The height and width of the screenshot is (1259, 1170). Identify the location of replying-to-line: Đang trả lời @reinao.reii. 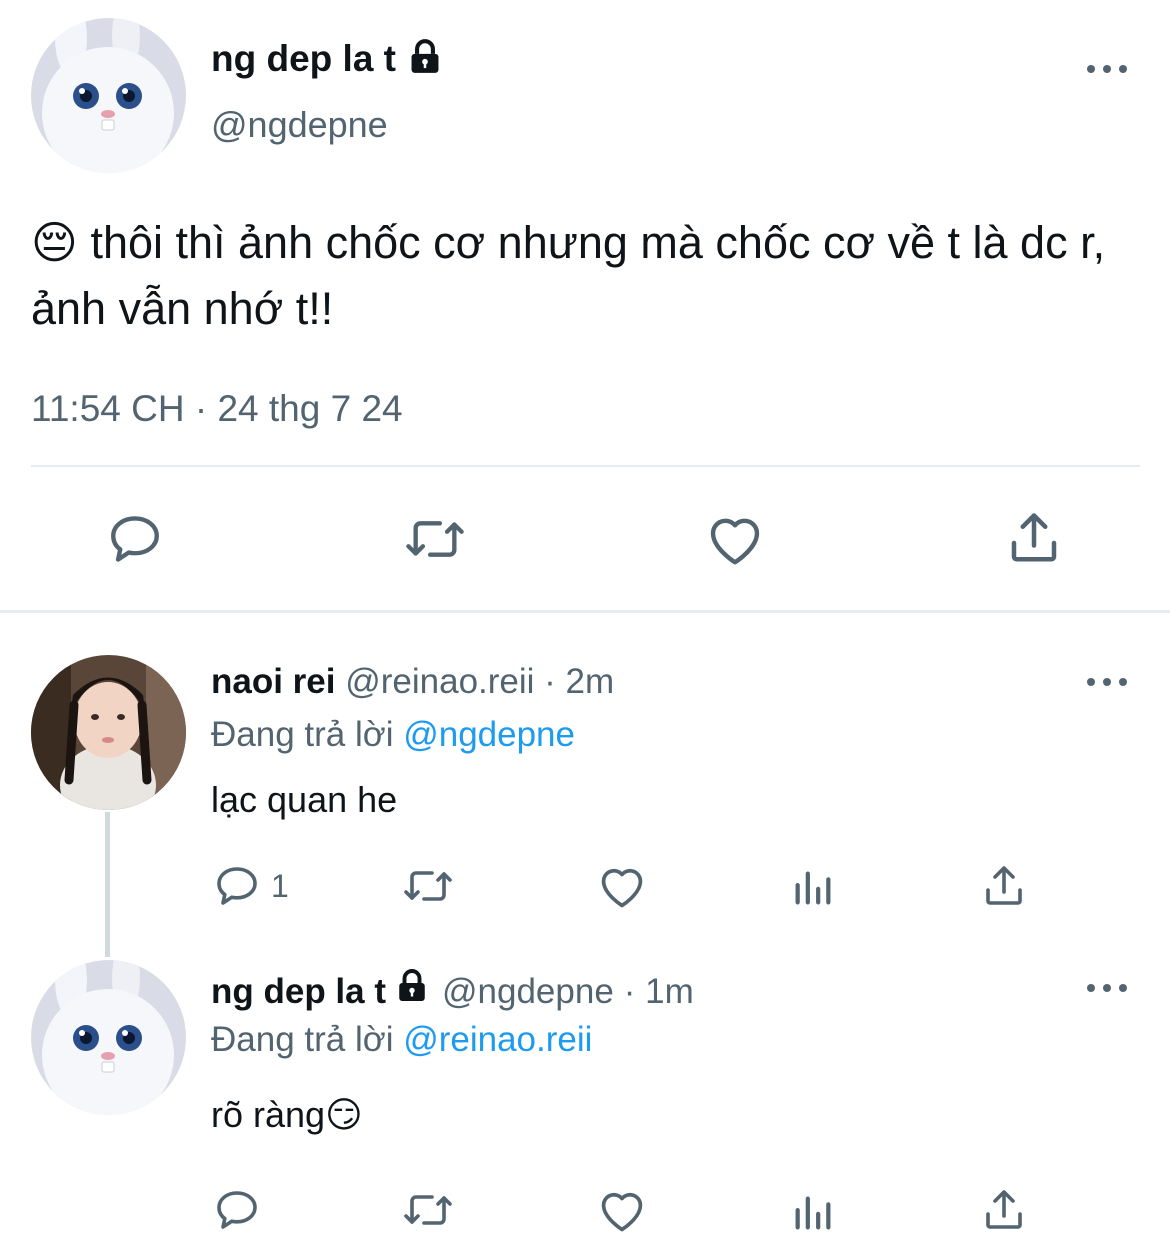
(401, 1040).